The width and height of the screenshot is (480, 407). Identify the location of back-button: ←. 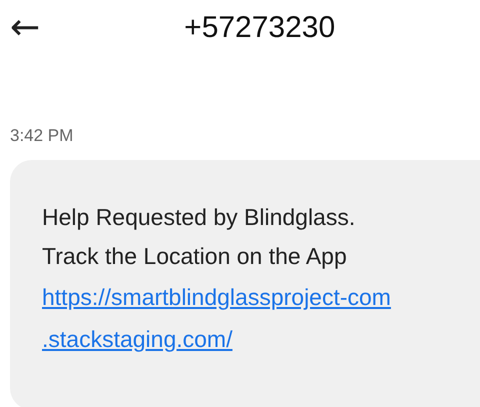
(25, 28).